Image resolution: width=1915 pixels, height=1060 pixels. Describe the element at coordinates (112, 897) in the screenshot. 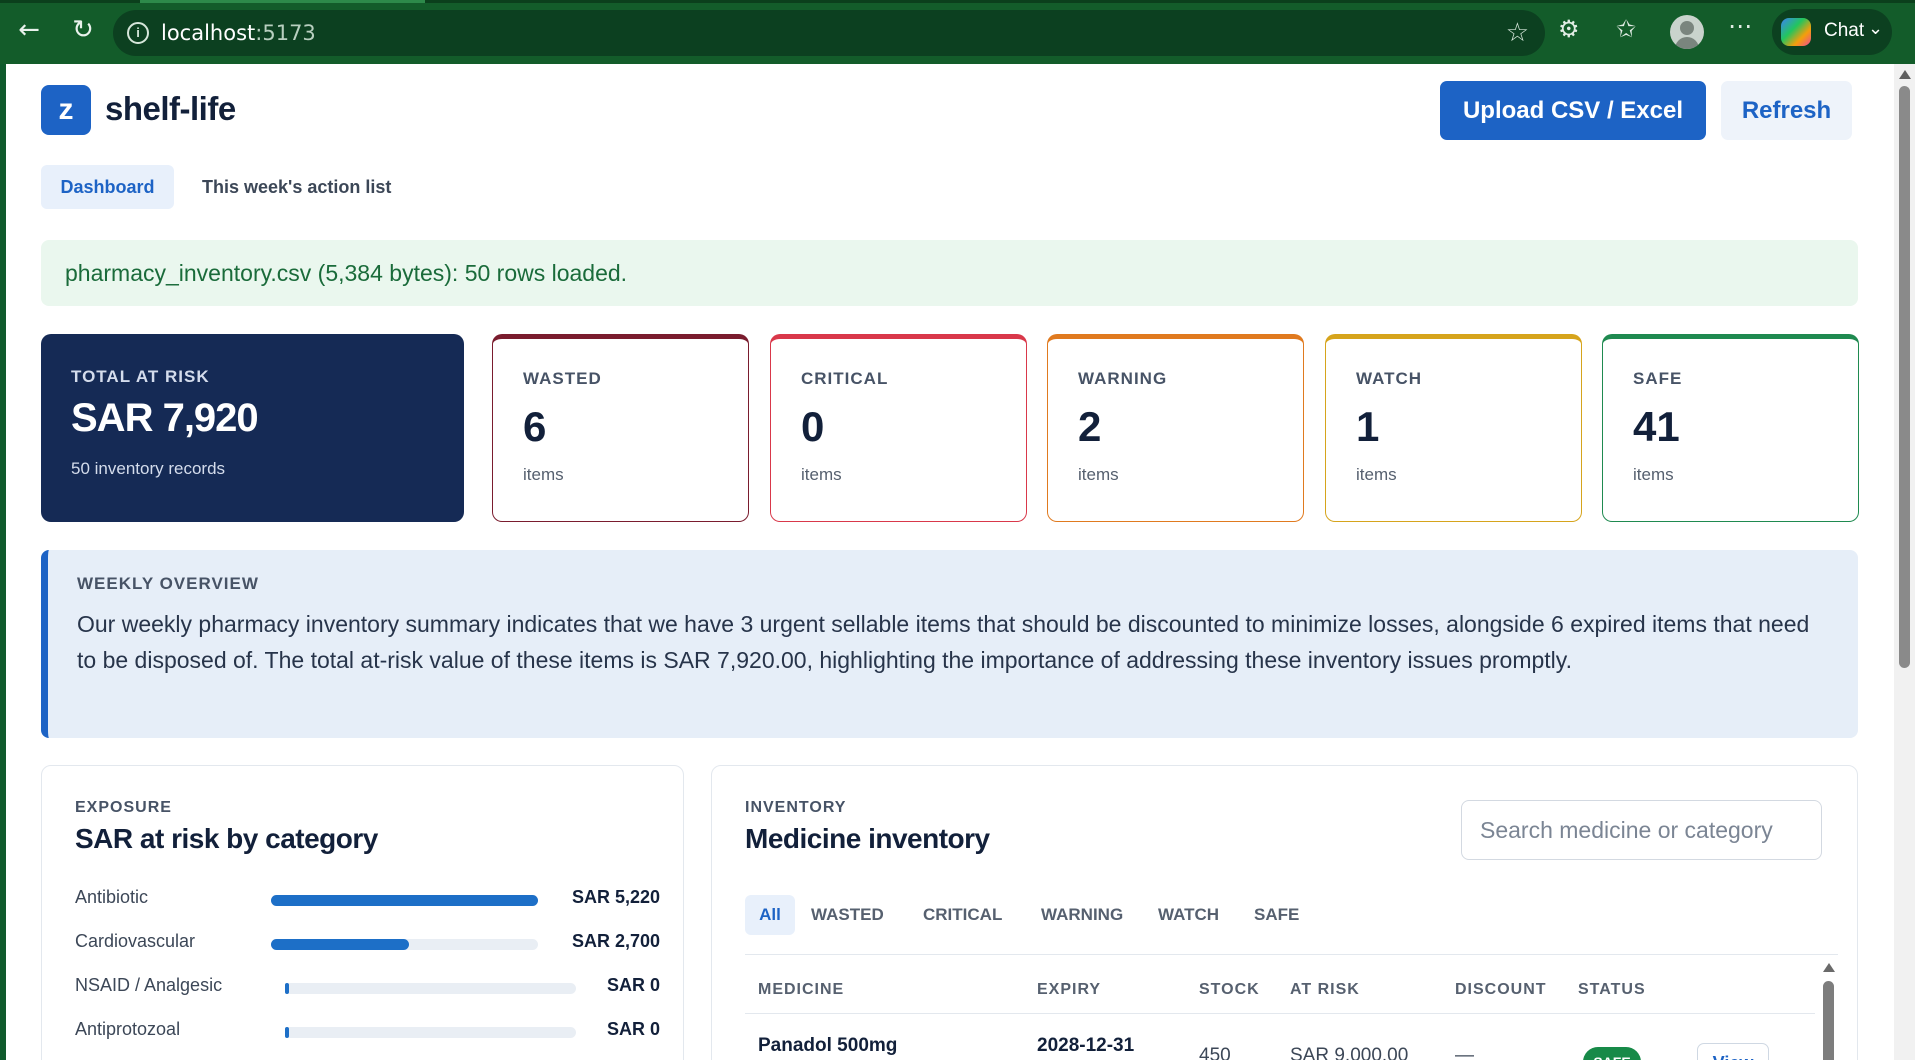

I see `category-name: Antibiotic` at that location.